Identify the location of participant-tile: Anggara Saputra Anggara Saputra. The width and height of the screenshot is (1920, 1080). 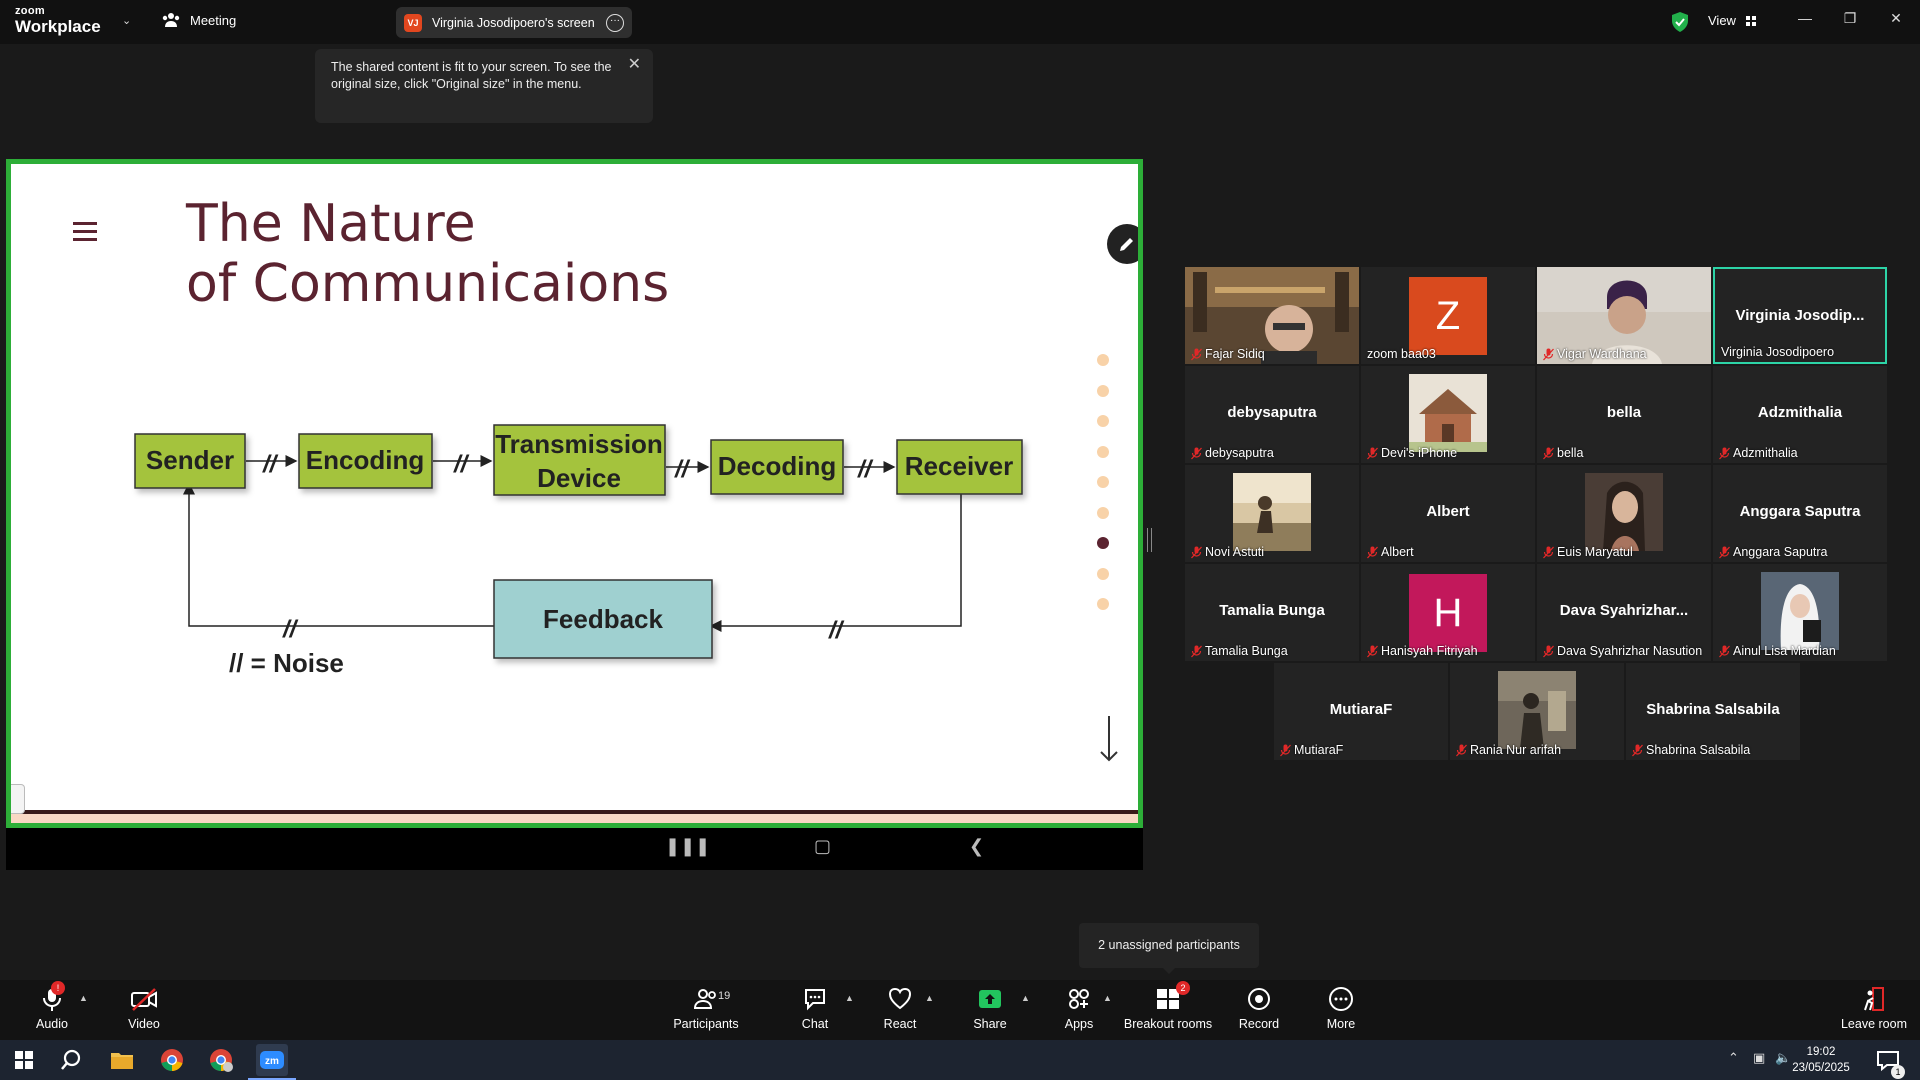
(1800, 513).